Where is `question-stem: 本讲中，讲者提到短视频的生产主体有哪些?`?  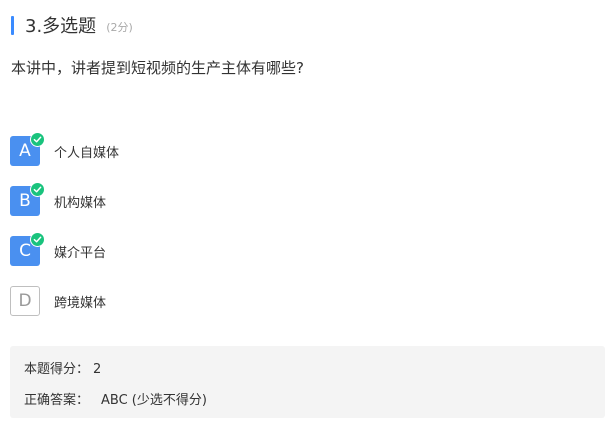
question-stem: 本讲中，讲者提到短视频的生产主体有哪些? is located at coordinates (157, 68).